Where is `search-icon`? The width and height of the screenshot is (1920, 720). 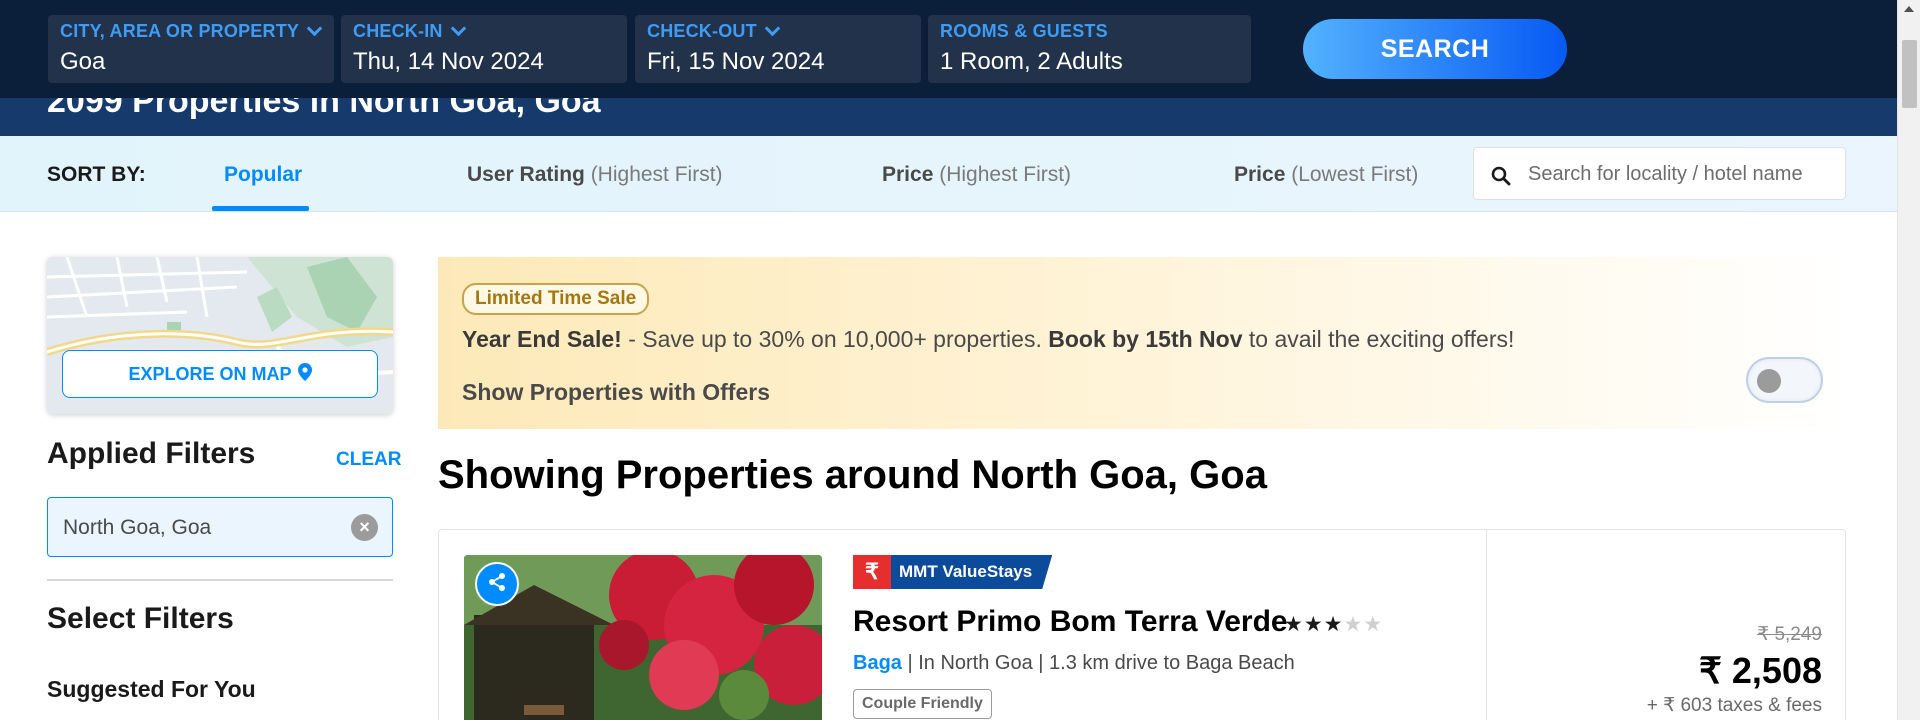
search-icon is located at coordinates (1501, 178).